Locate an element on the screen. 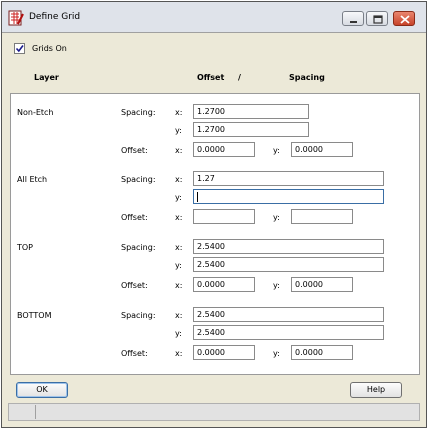 The image size is (428, 428). all-etch-offset-x is located at coordinates (224, 216).